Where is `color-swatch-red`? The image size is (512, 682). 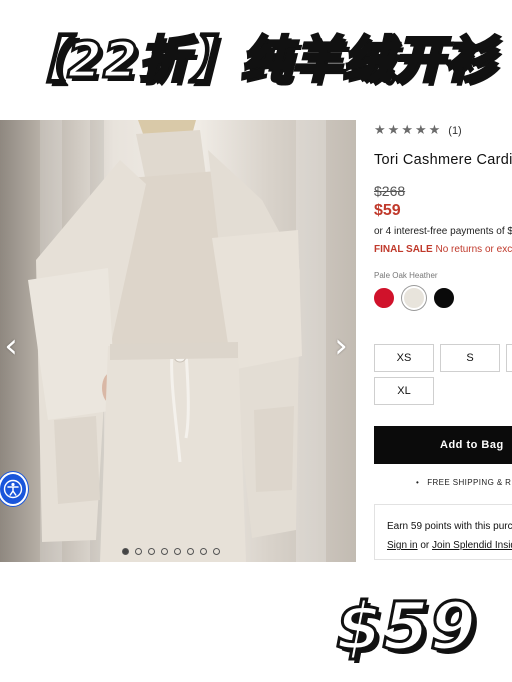
color-swatch-red is located at coordinates (384, 298).